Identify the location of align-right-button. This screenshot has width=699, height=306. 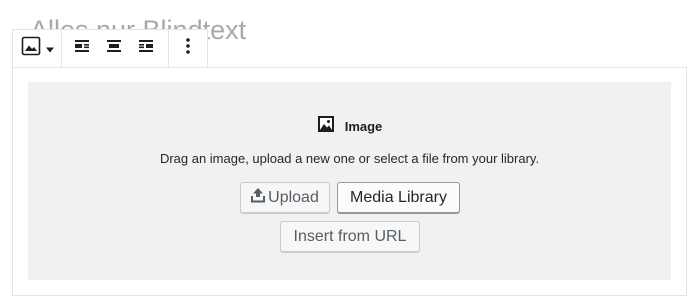
(146, 48).